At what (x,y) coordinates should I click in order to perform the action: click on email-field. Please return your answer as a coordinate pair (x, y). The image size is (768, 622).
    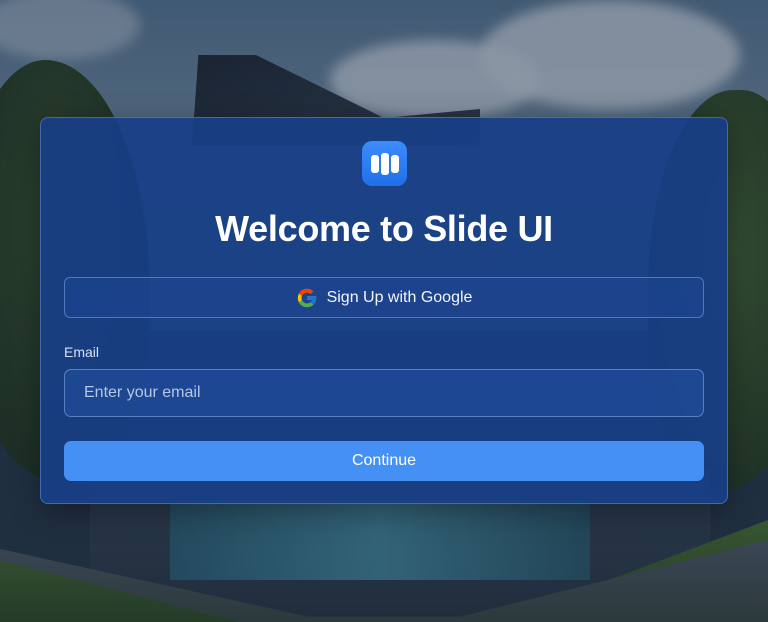
    Looking at the image, I should click on (384, 393).